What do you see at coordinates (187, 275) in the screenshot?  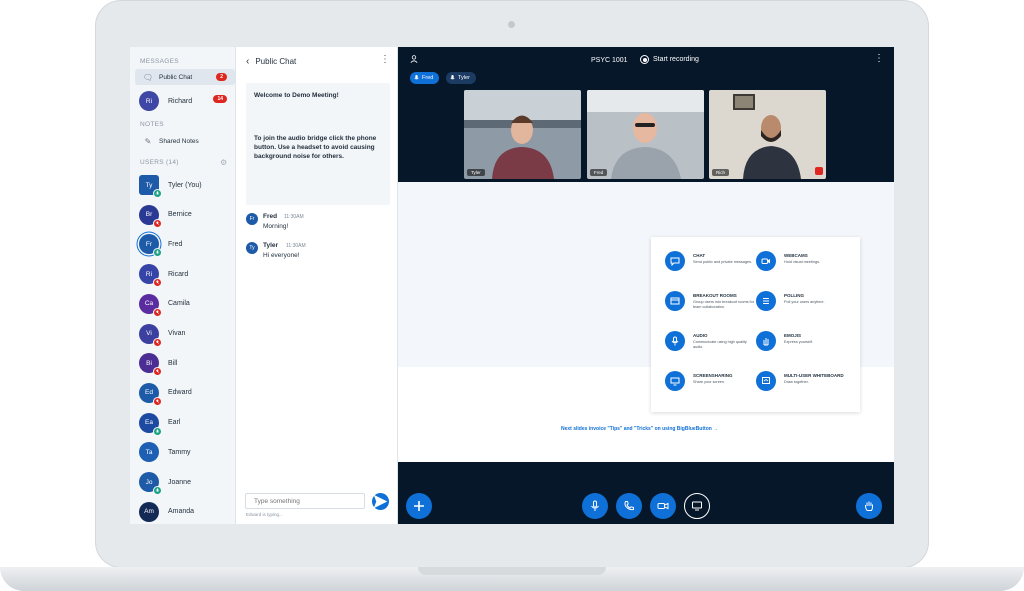 I see `user-list-item: Ri Ricard` at bounding box center [187, 275].